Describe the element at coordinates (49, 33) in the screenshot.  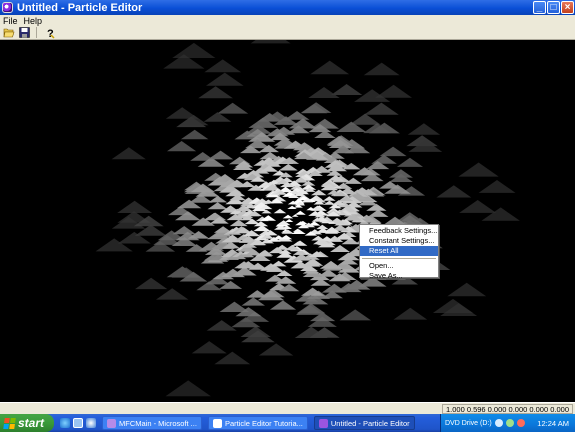
I see `help-button: ?` at that location.